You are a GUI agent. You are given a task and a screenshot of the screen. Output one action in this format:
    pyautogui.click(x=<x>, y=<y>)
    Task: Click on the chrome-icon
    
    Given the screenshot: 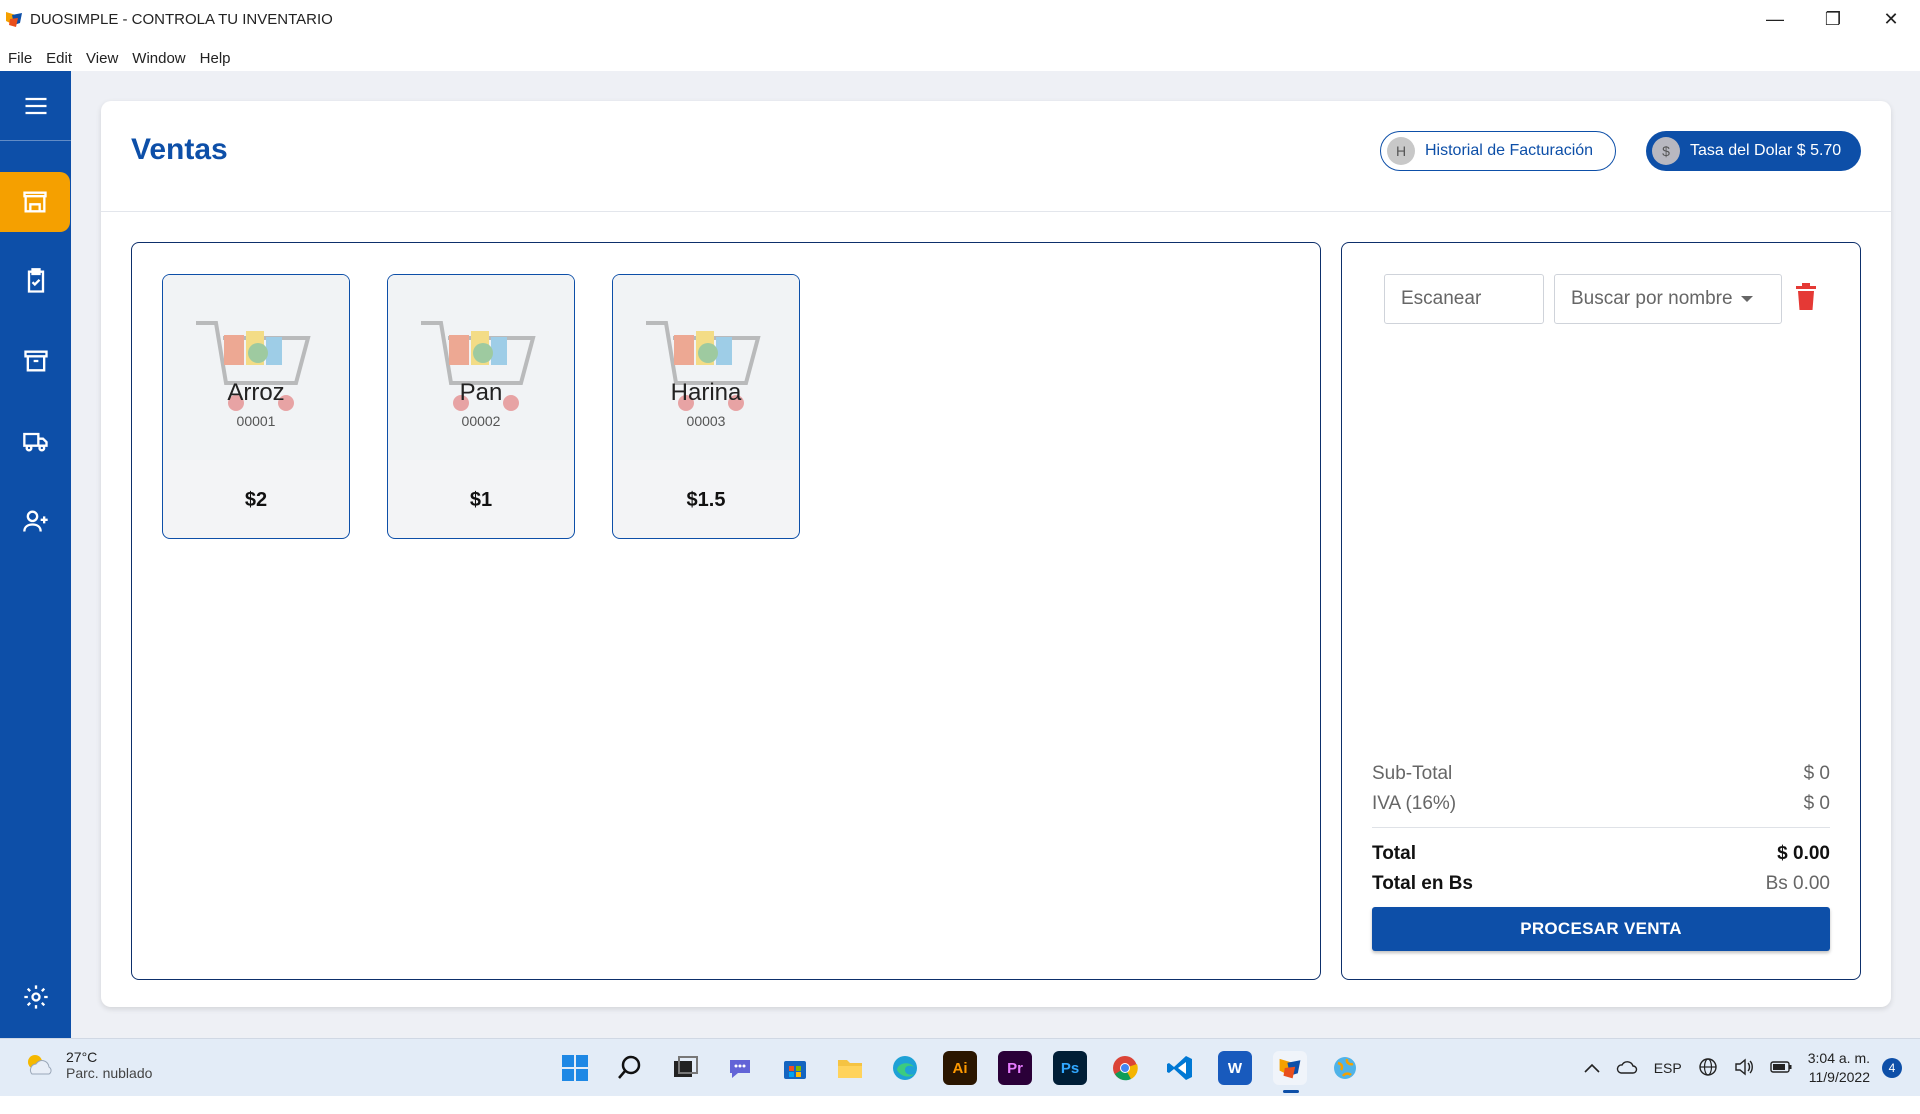 What is the action you would take?
    pyautogui.click(x=1125, y=1068)
    